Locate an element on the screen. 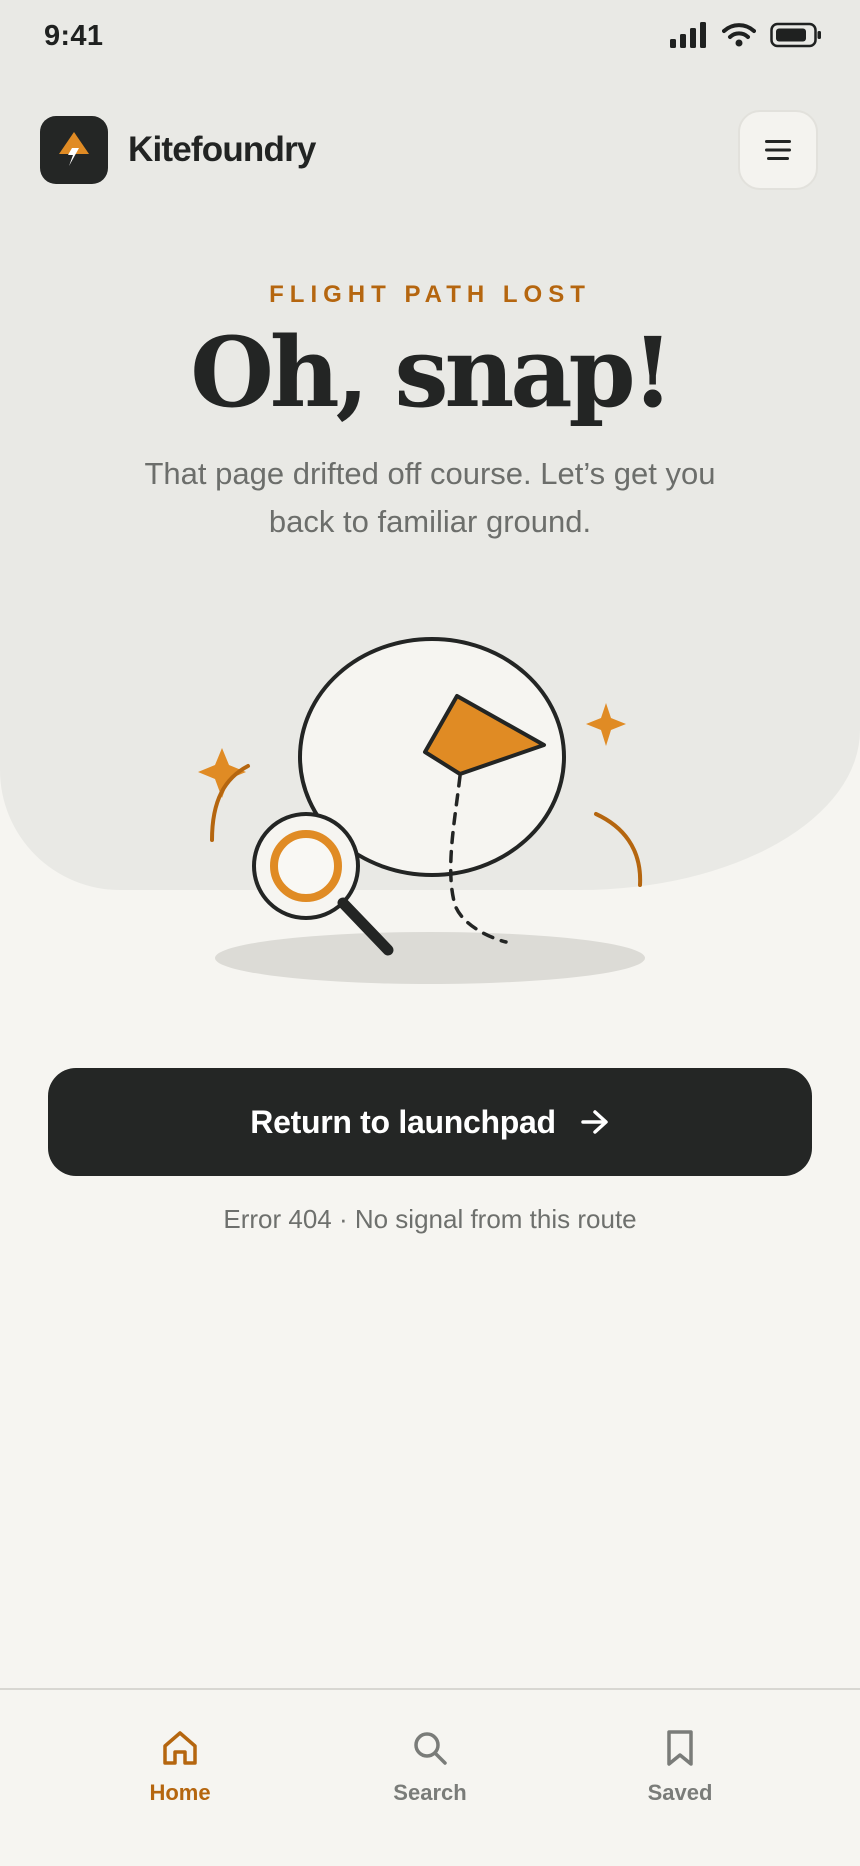 This screenshot has height=1866, width=860. lost-kite-illustration is located at coordinates (421, 810).